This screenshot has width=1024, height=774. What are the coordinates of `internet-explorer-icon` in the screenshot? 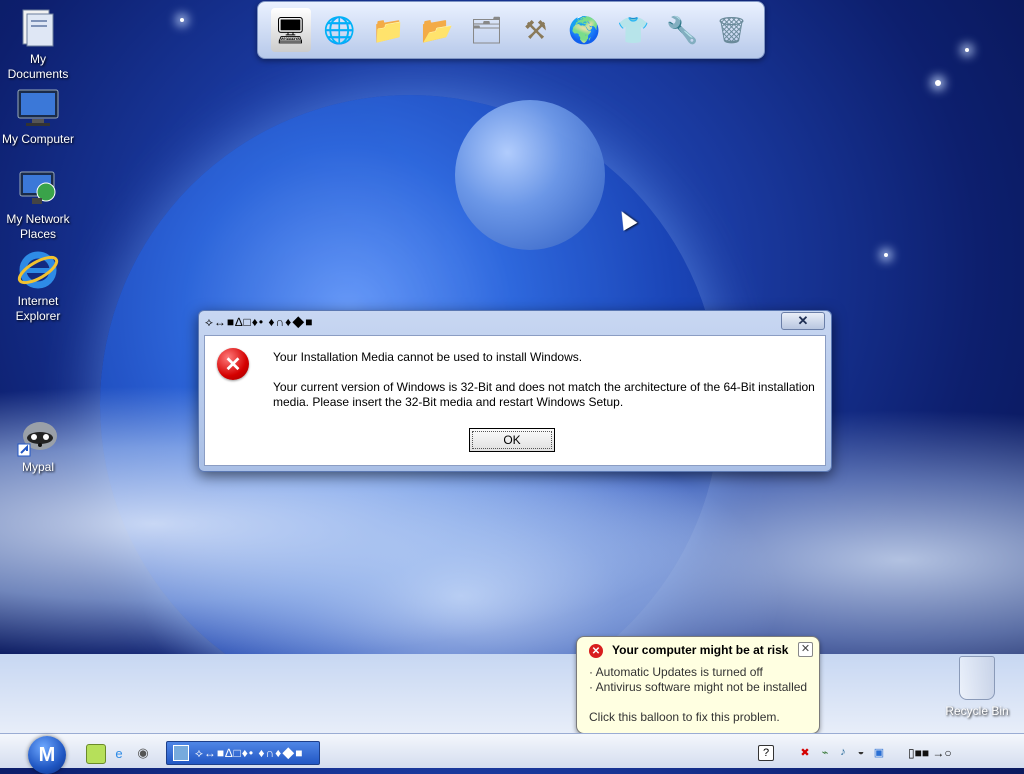 It's located at (38, 270).